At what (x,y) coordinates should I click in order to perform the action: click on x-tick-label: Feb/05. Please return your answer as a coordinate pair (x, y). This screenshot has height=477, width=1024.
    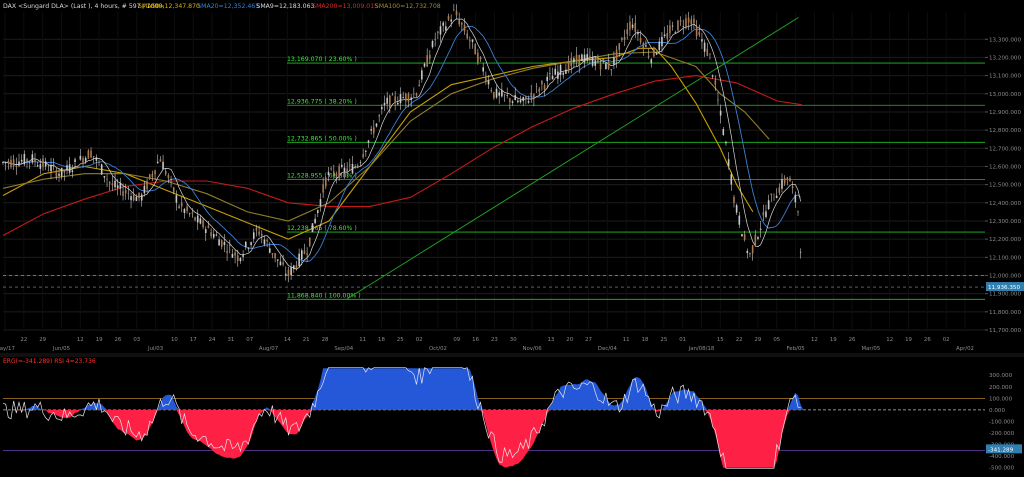
    Looking at the image, I should click on (795, 349).